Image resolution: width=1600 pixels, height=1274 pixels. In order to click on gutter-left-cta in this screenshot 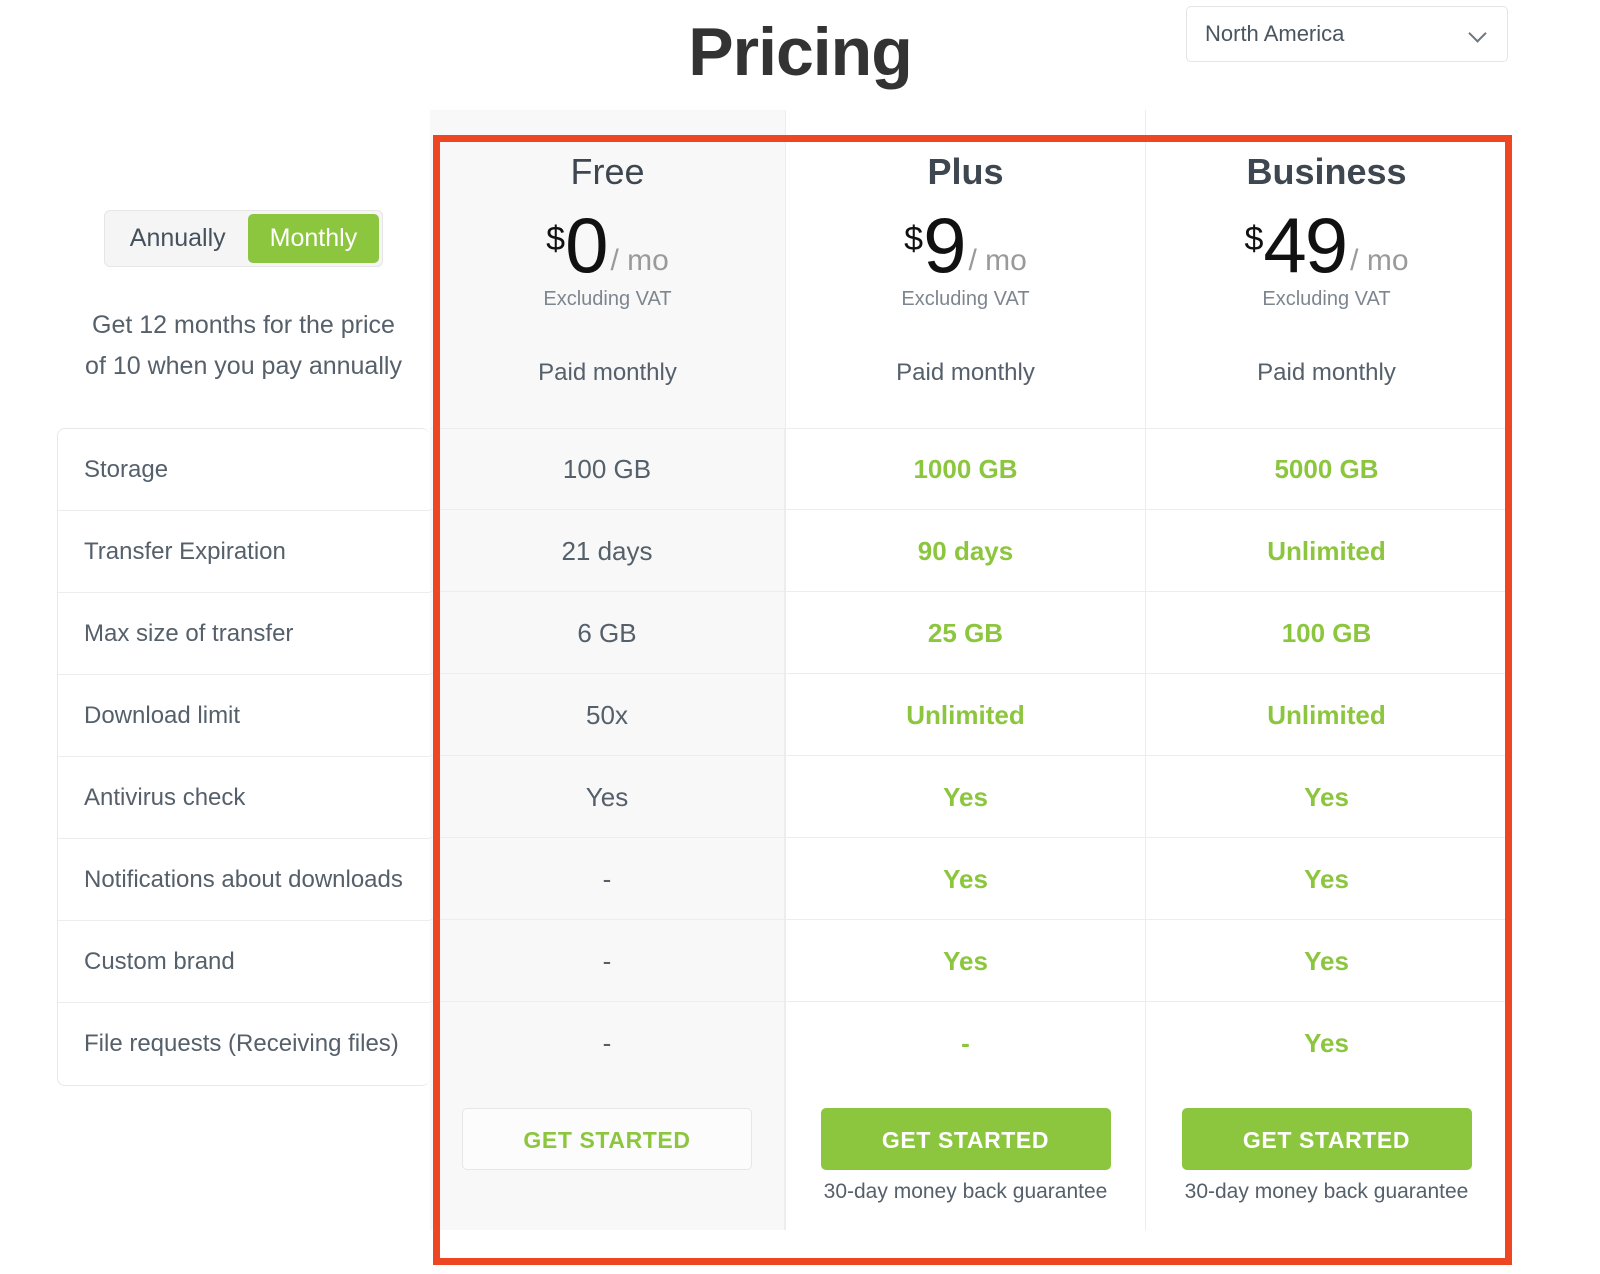, I will do `click(28, 1158)`.